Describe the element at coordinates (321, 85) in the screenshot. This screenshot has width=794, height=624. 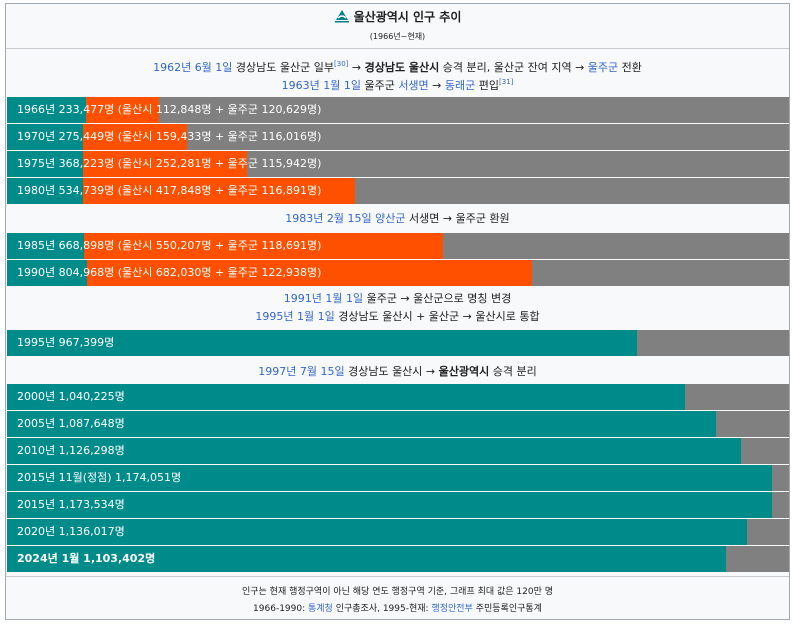
I see `date-link-1963: 1963년 1월 1일` at that location.